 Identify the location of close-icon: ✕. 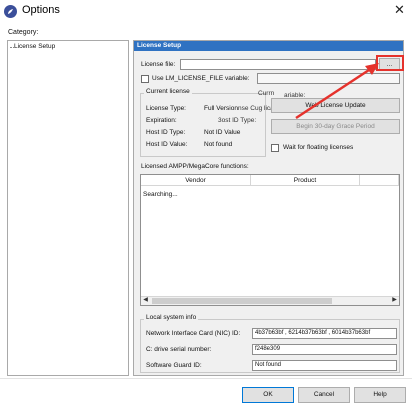
(399, 10).